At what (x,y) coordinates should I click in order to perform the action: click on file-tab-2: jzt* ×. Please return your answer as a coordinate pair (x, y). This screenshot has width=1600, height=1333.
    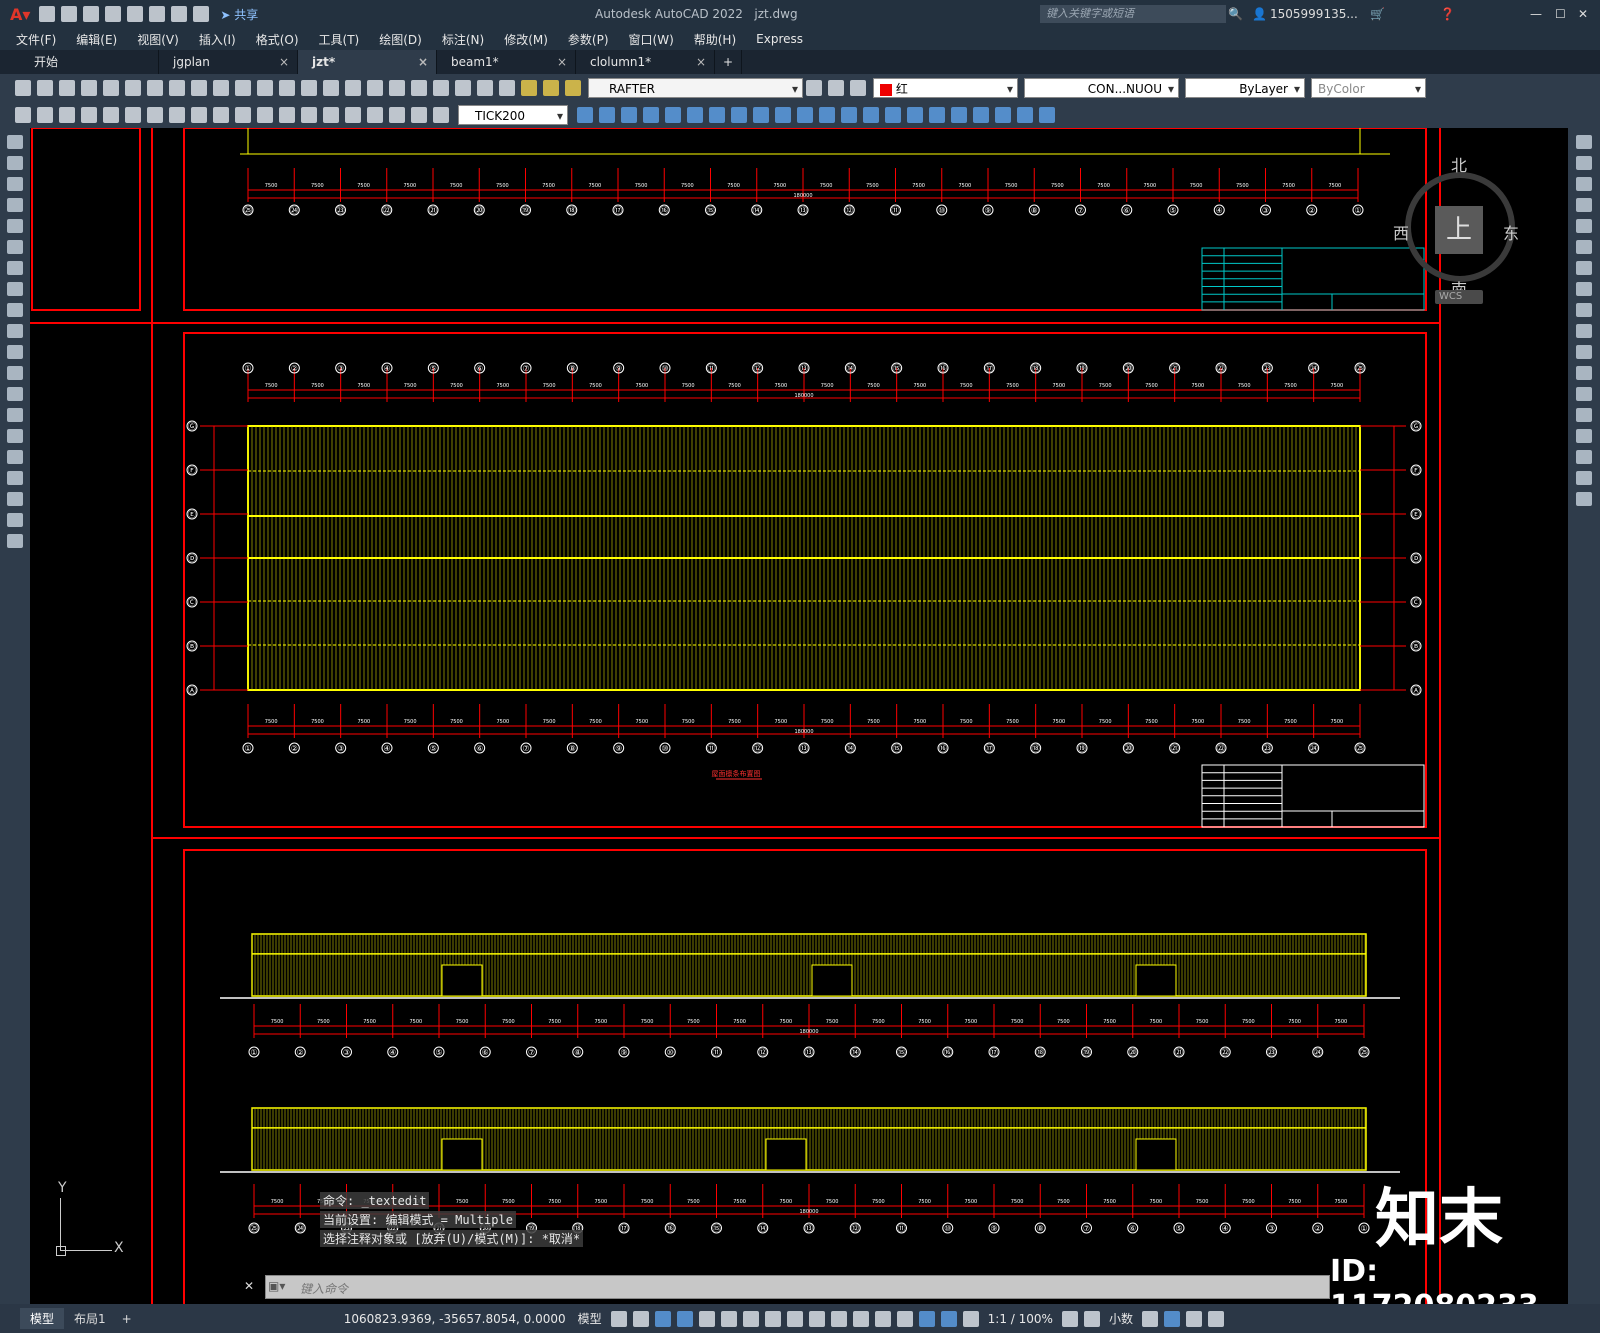
    Looking at the image, I should click on (367, 62).